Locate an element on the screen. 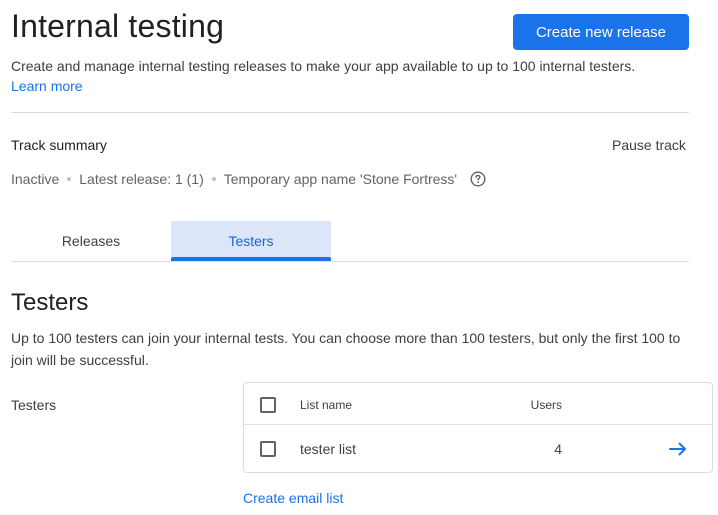 Image resolution: width=718 pixels, height=515 pixels. track-summary-label: Track summary is located at coordinates (59, 145).